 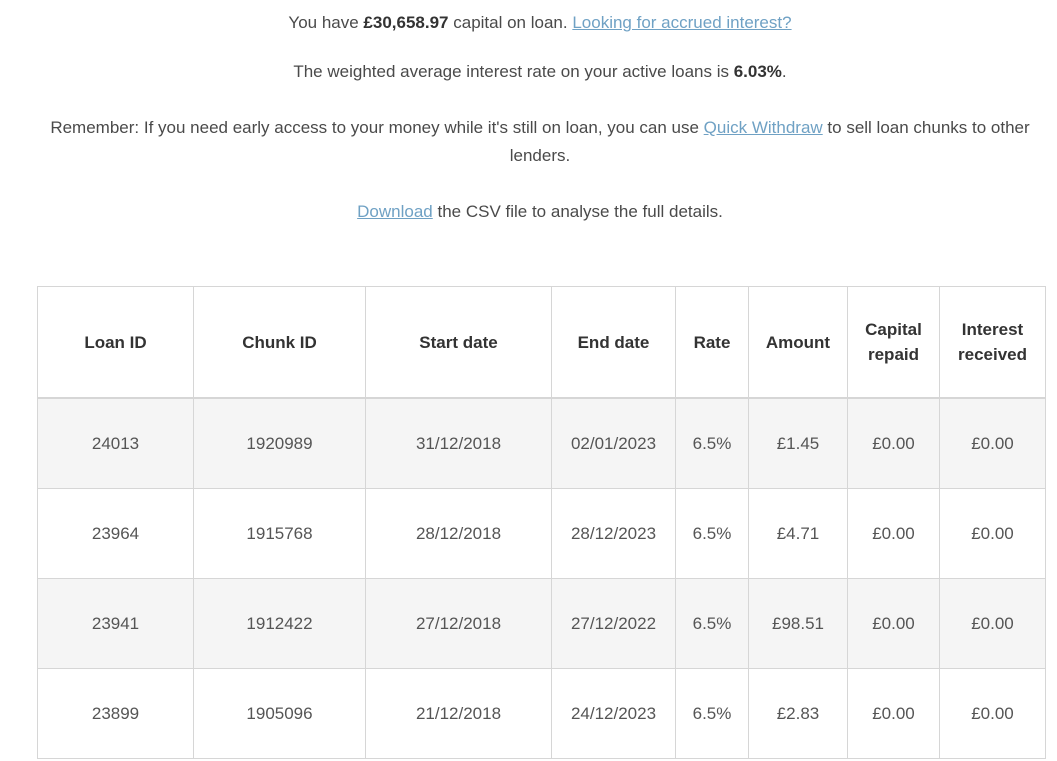 What do you see at coordinates (458, 533) in the screenshot?
I see `cell-start-date: 28/12/2018` at bounding box center [458, 533].